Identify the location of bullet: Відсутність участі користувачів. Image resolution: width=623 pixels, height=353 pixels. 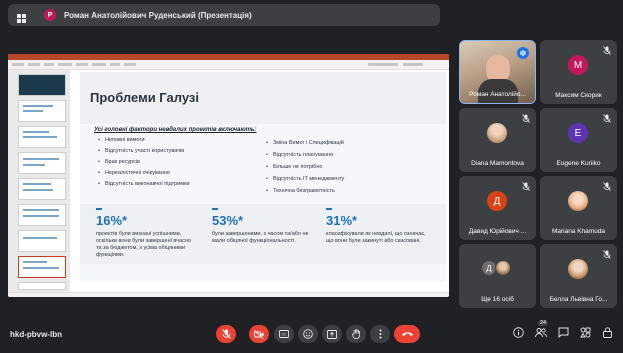
(141, 151).